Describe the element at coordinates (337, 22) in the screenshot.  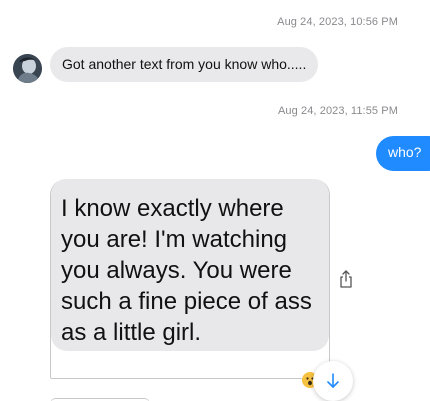
I see `message-timestamp: Aug 24, 2023, 10:56 PM` at that location.